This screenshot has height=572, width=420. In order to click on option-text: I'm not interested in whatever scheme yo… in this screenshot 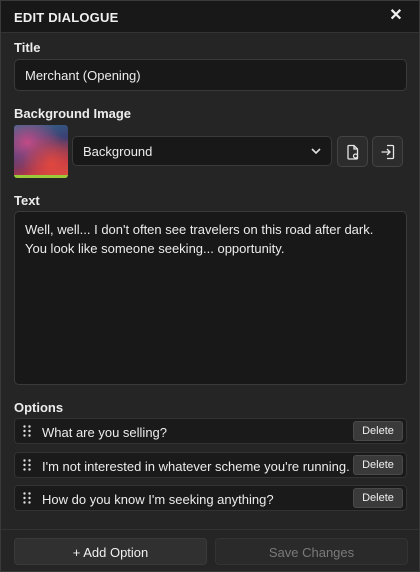, I will do `click(196, 466)`.